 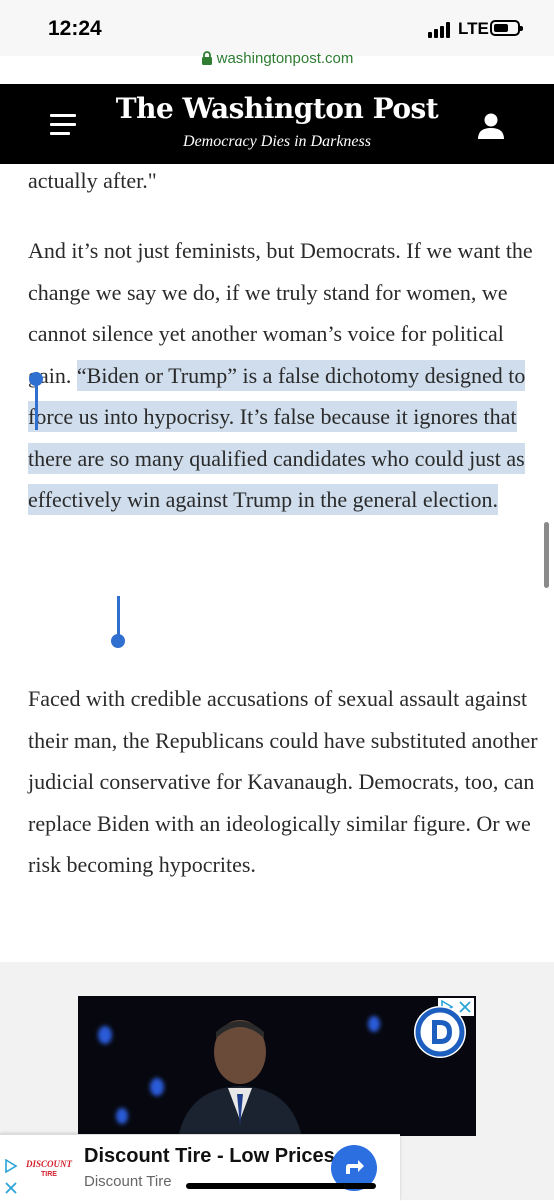 I want to click on scrollbar, so click(x=546, y=555).